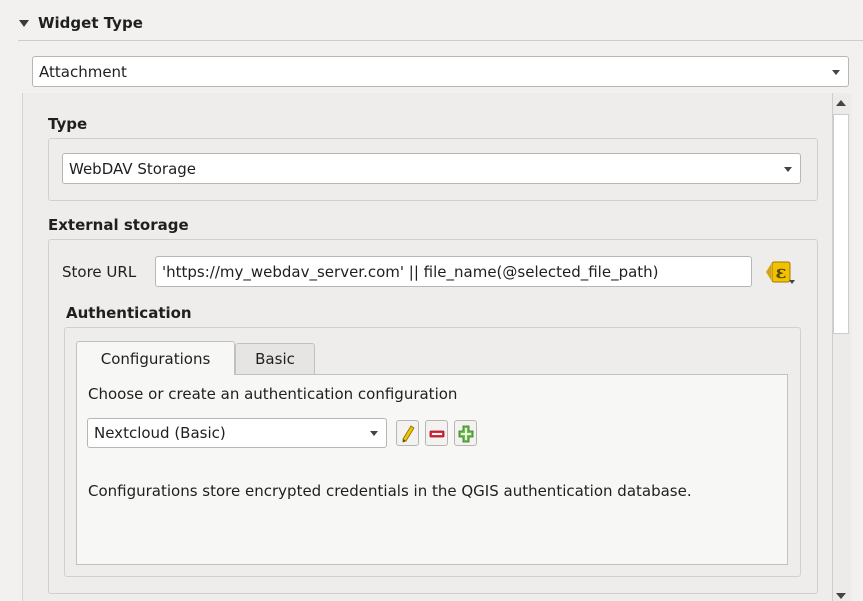  I want to click on svg-text: ε, so click(781, 272).